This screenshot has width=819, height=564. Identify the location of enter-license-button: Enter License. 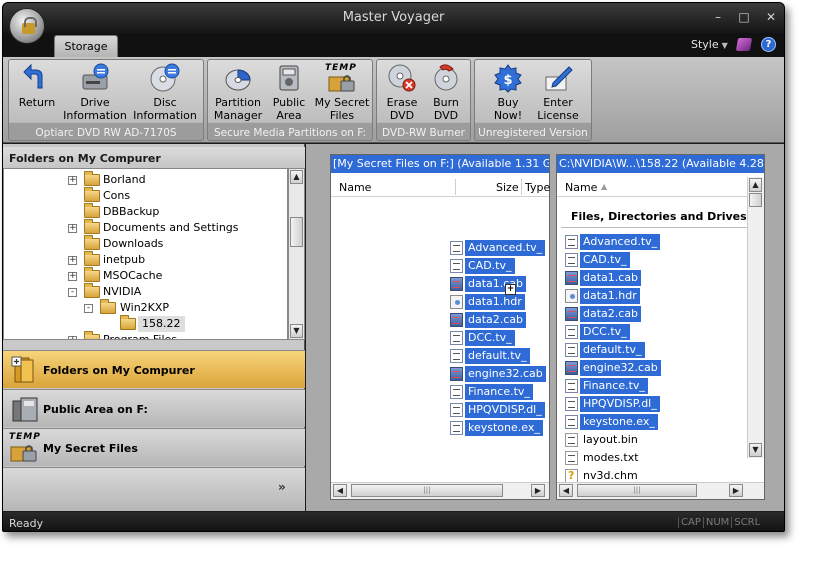
(558, 92).